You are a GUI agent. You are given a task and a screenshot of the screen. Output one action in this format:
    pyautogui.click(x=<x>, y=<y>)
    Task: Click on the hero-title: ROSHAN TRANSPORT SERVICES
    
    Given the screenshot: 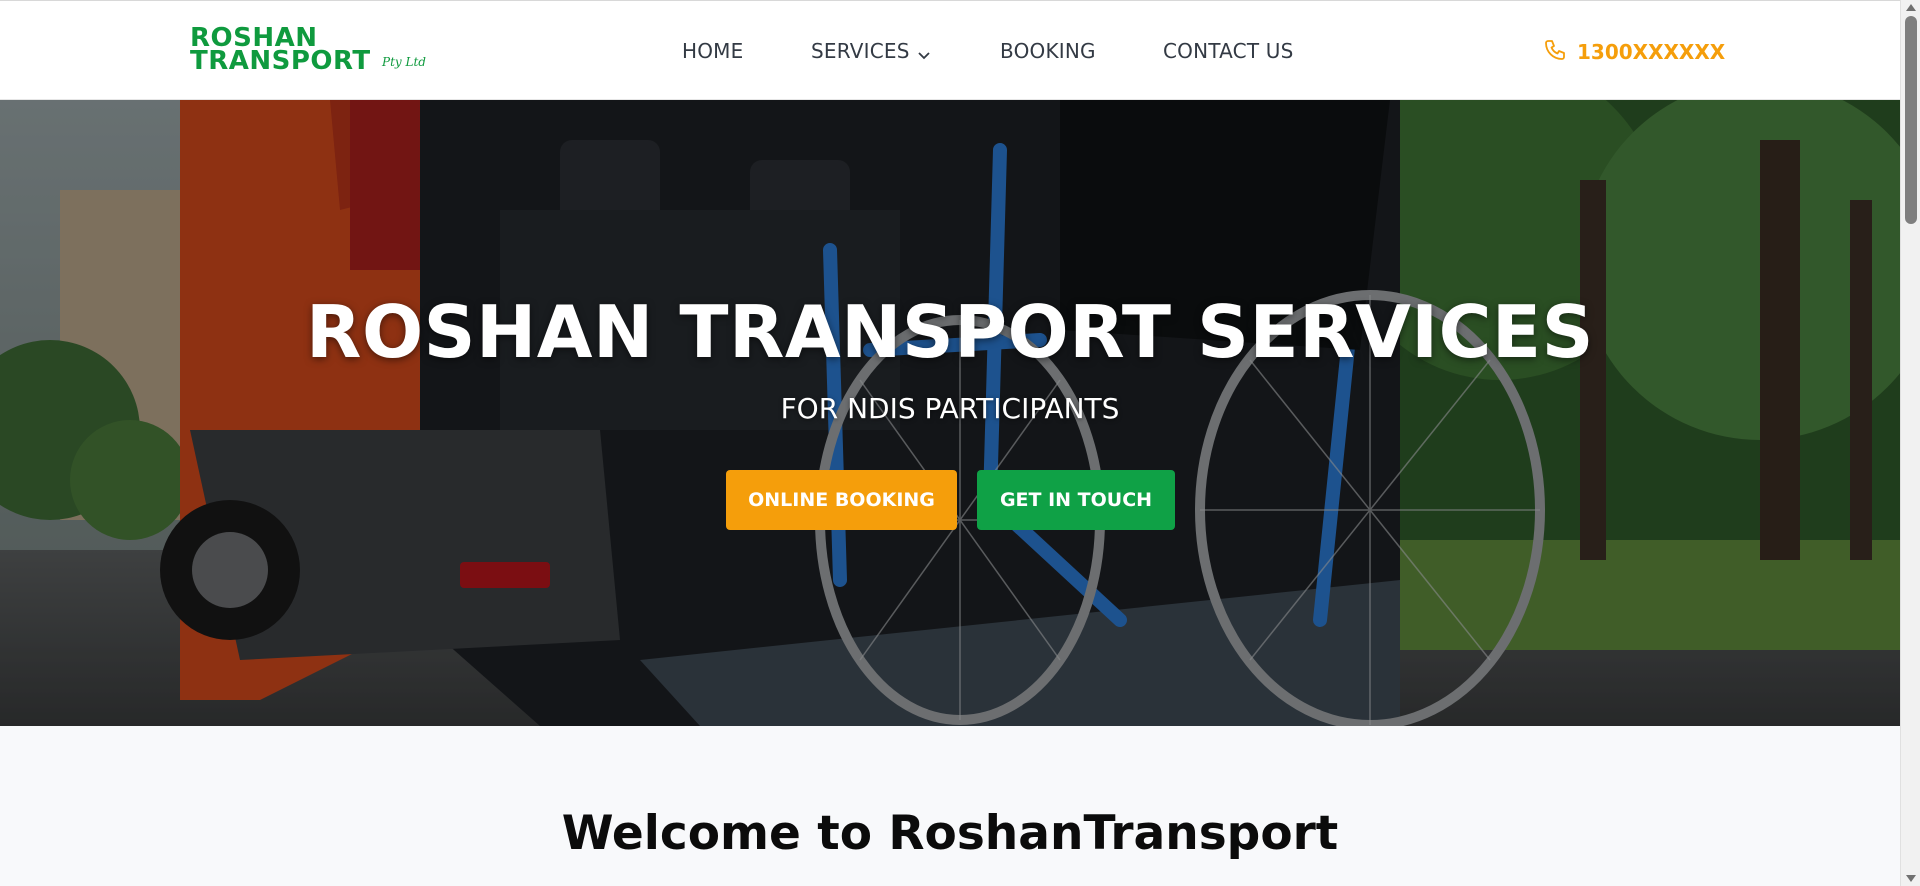 What is the action you would take?
    pyautogui.click(x=950, y=332)
    